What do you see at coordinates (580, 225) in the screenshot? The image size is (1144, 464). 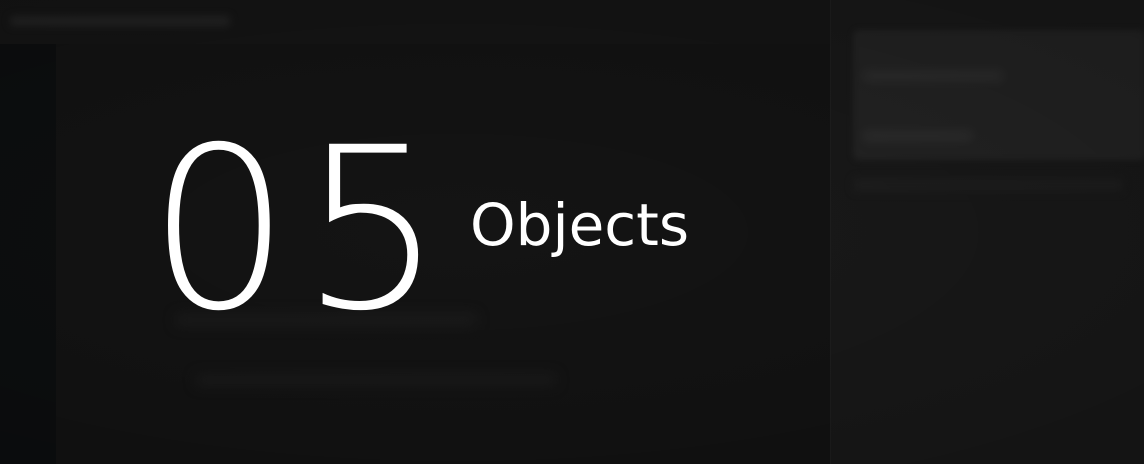 I see `object-count-unit: Objects` at bounding box center [580, 225].